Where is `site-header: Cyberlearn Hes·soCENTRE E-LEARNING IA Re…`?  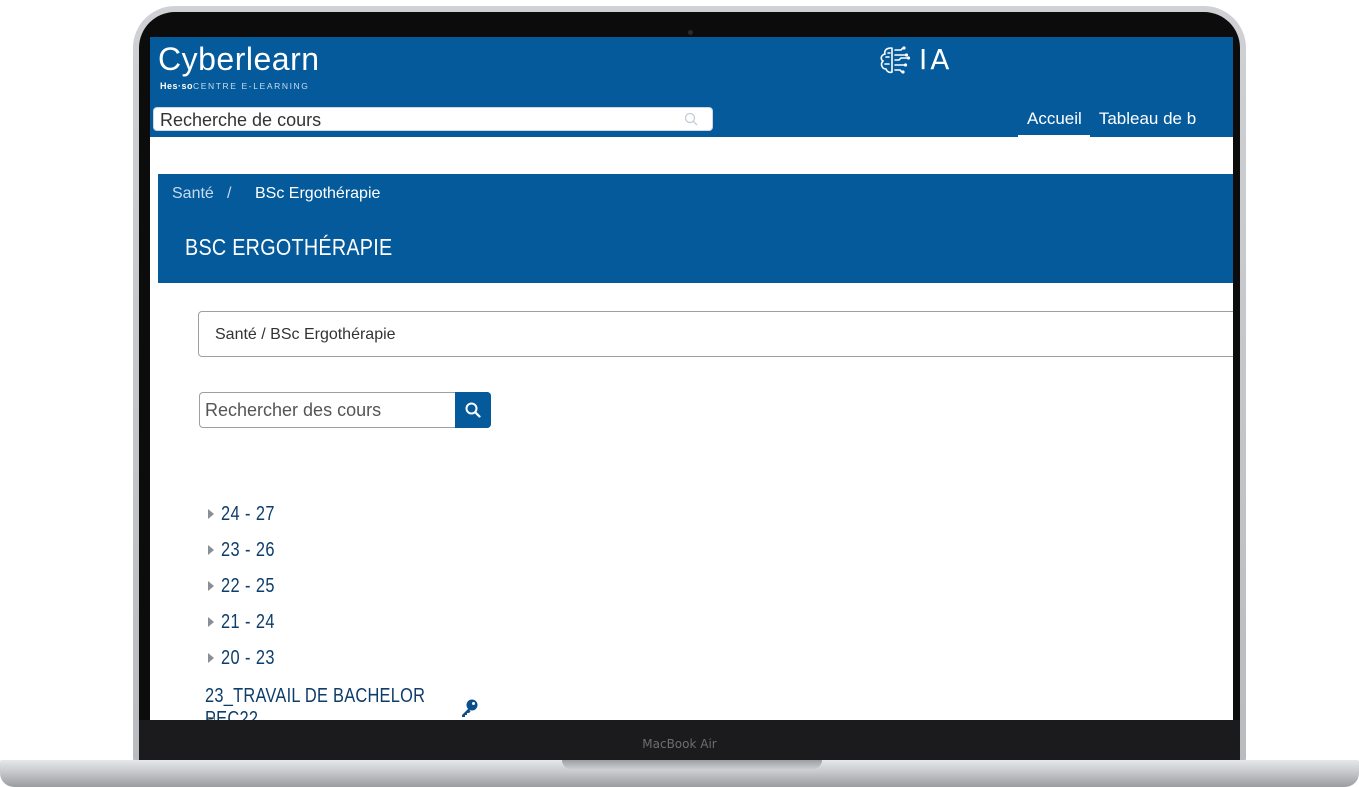
site-header: Cyberlearn Hes·soCENTRE E-LEARNING IA Re… is located at coordinates (691, 87).